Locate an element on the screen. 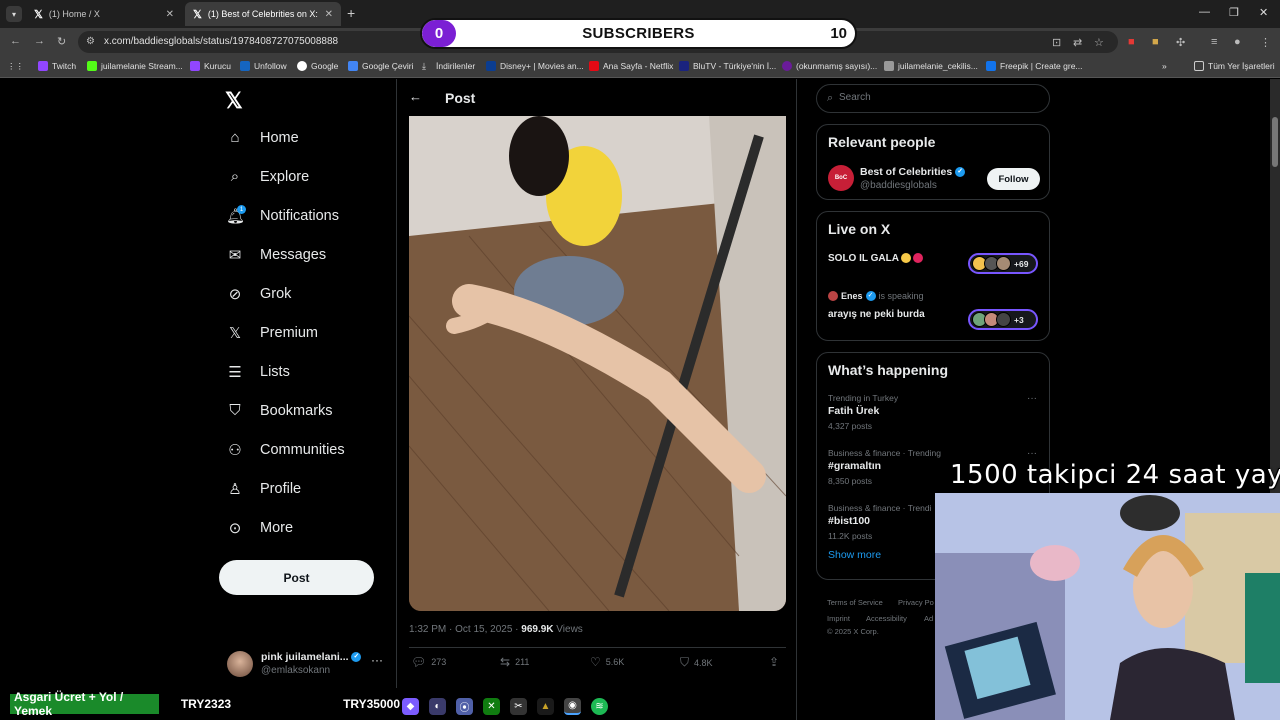 This screenshot has width=1280, height=720. app-icon-3: ⦿ is located at coordinates (464, 706).